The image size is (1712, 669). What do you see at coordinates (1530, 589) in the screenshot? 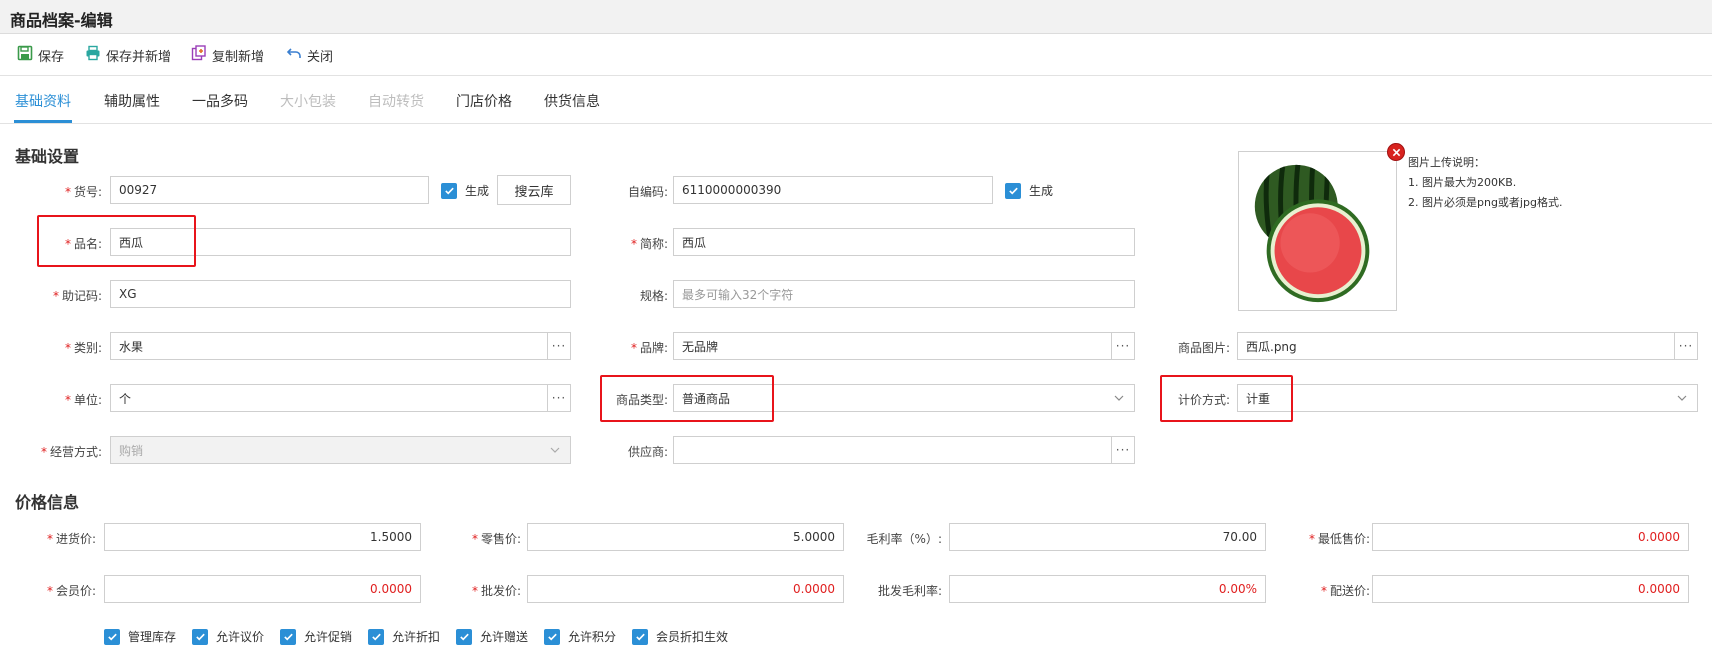
I see `delivery-price-input: 0.0000` at bounding box center [1530, 589].